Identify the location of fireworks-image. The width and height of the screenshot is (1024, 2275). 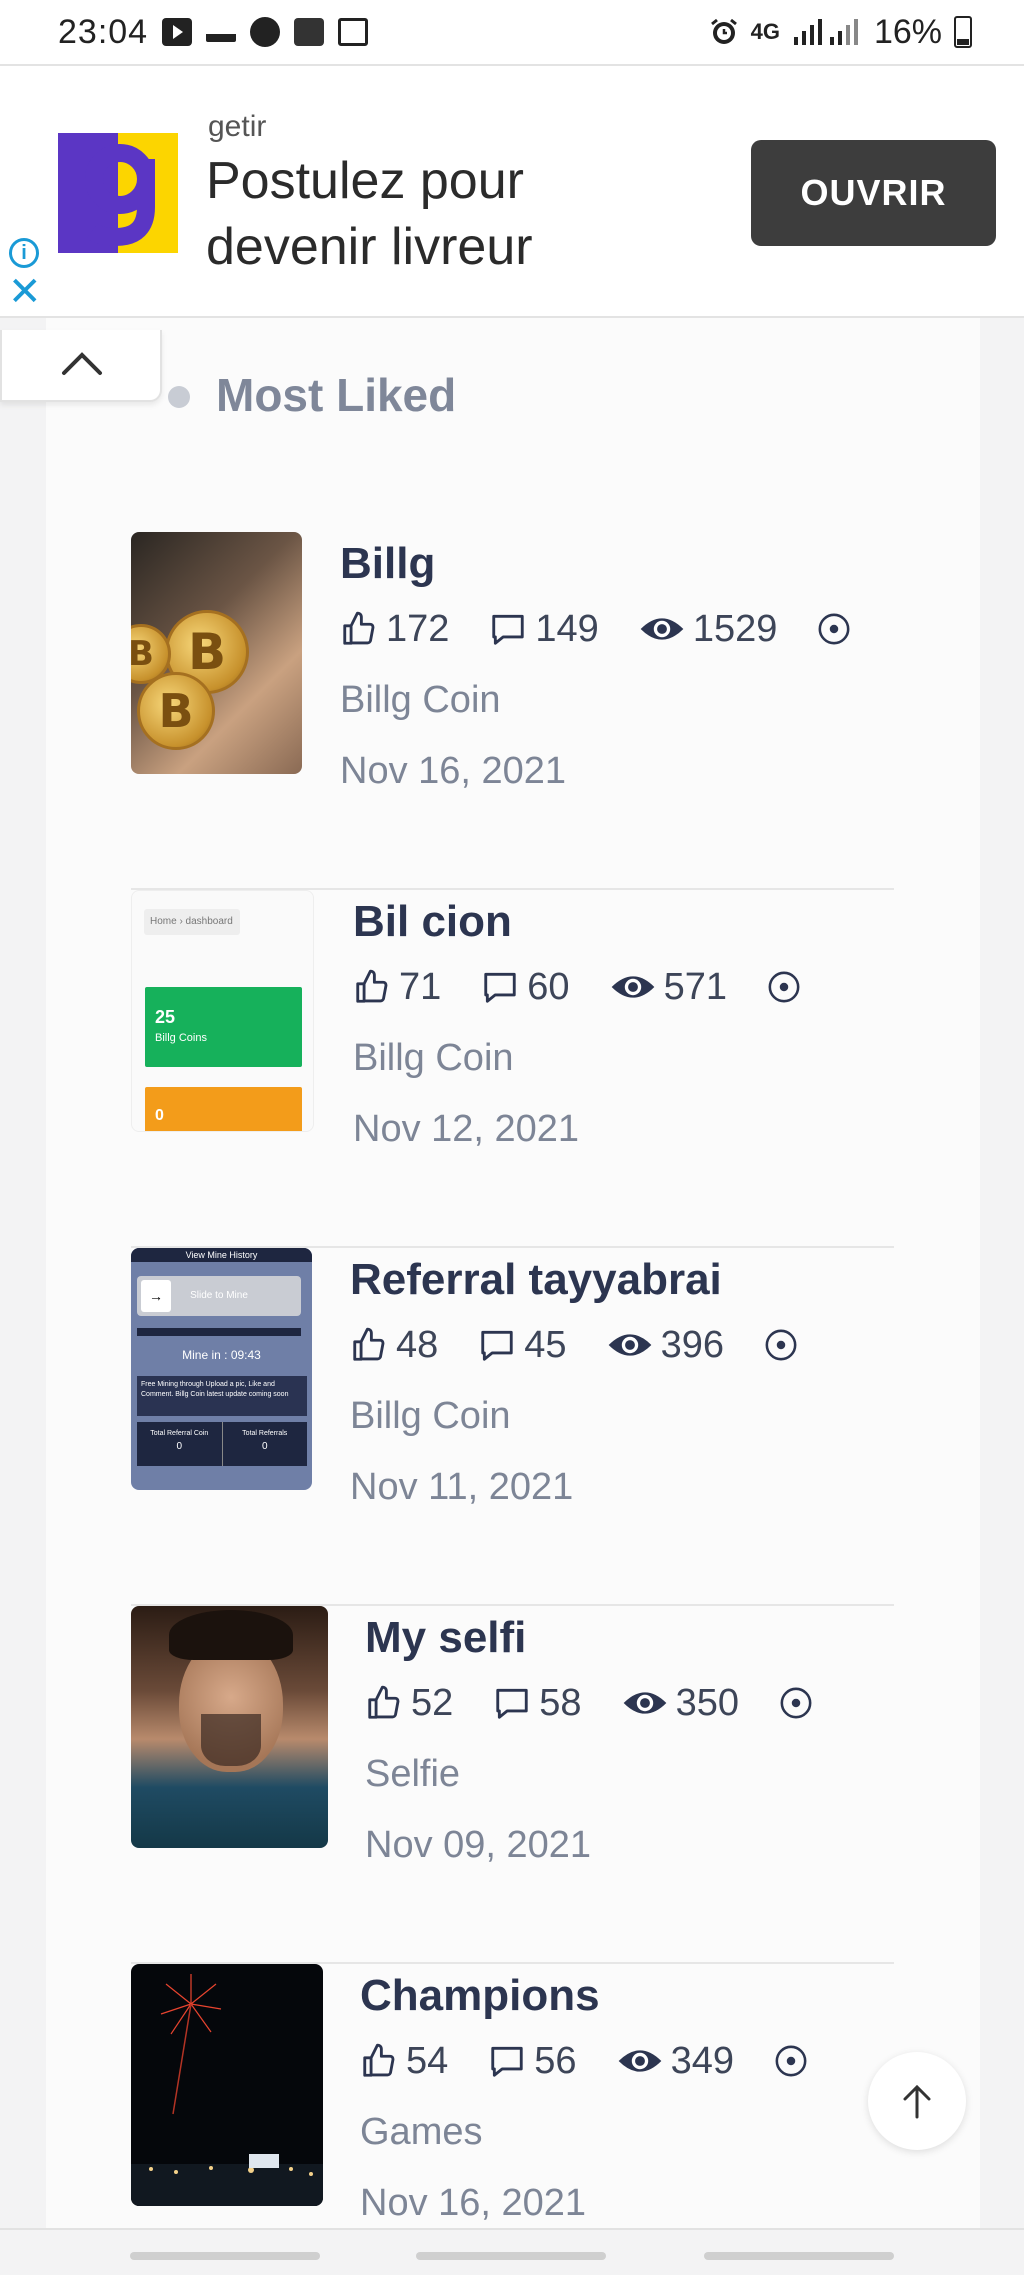
(227, 2090).